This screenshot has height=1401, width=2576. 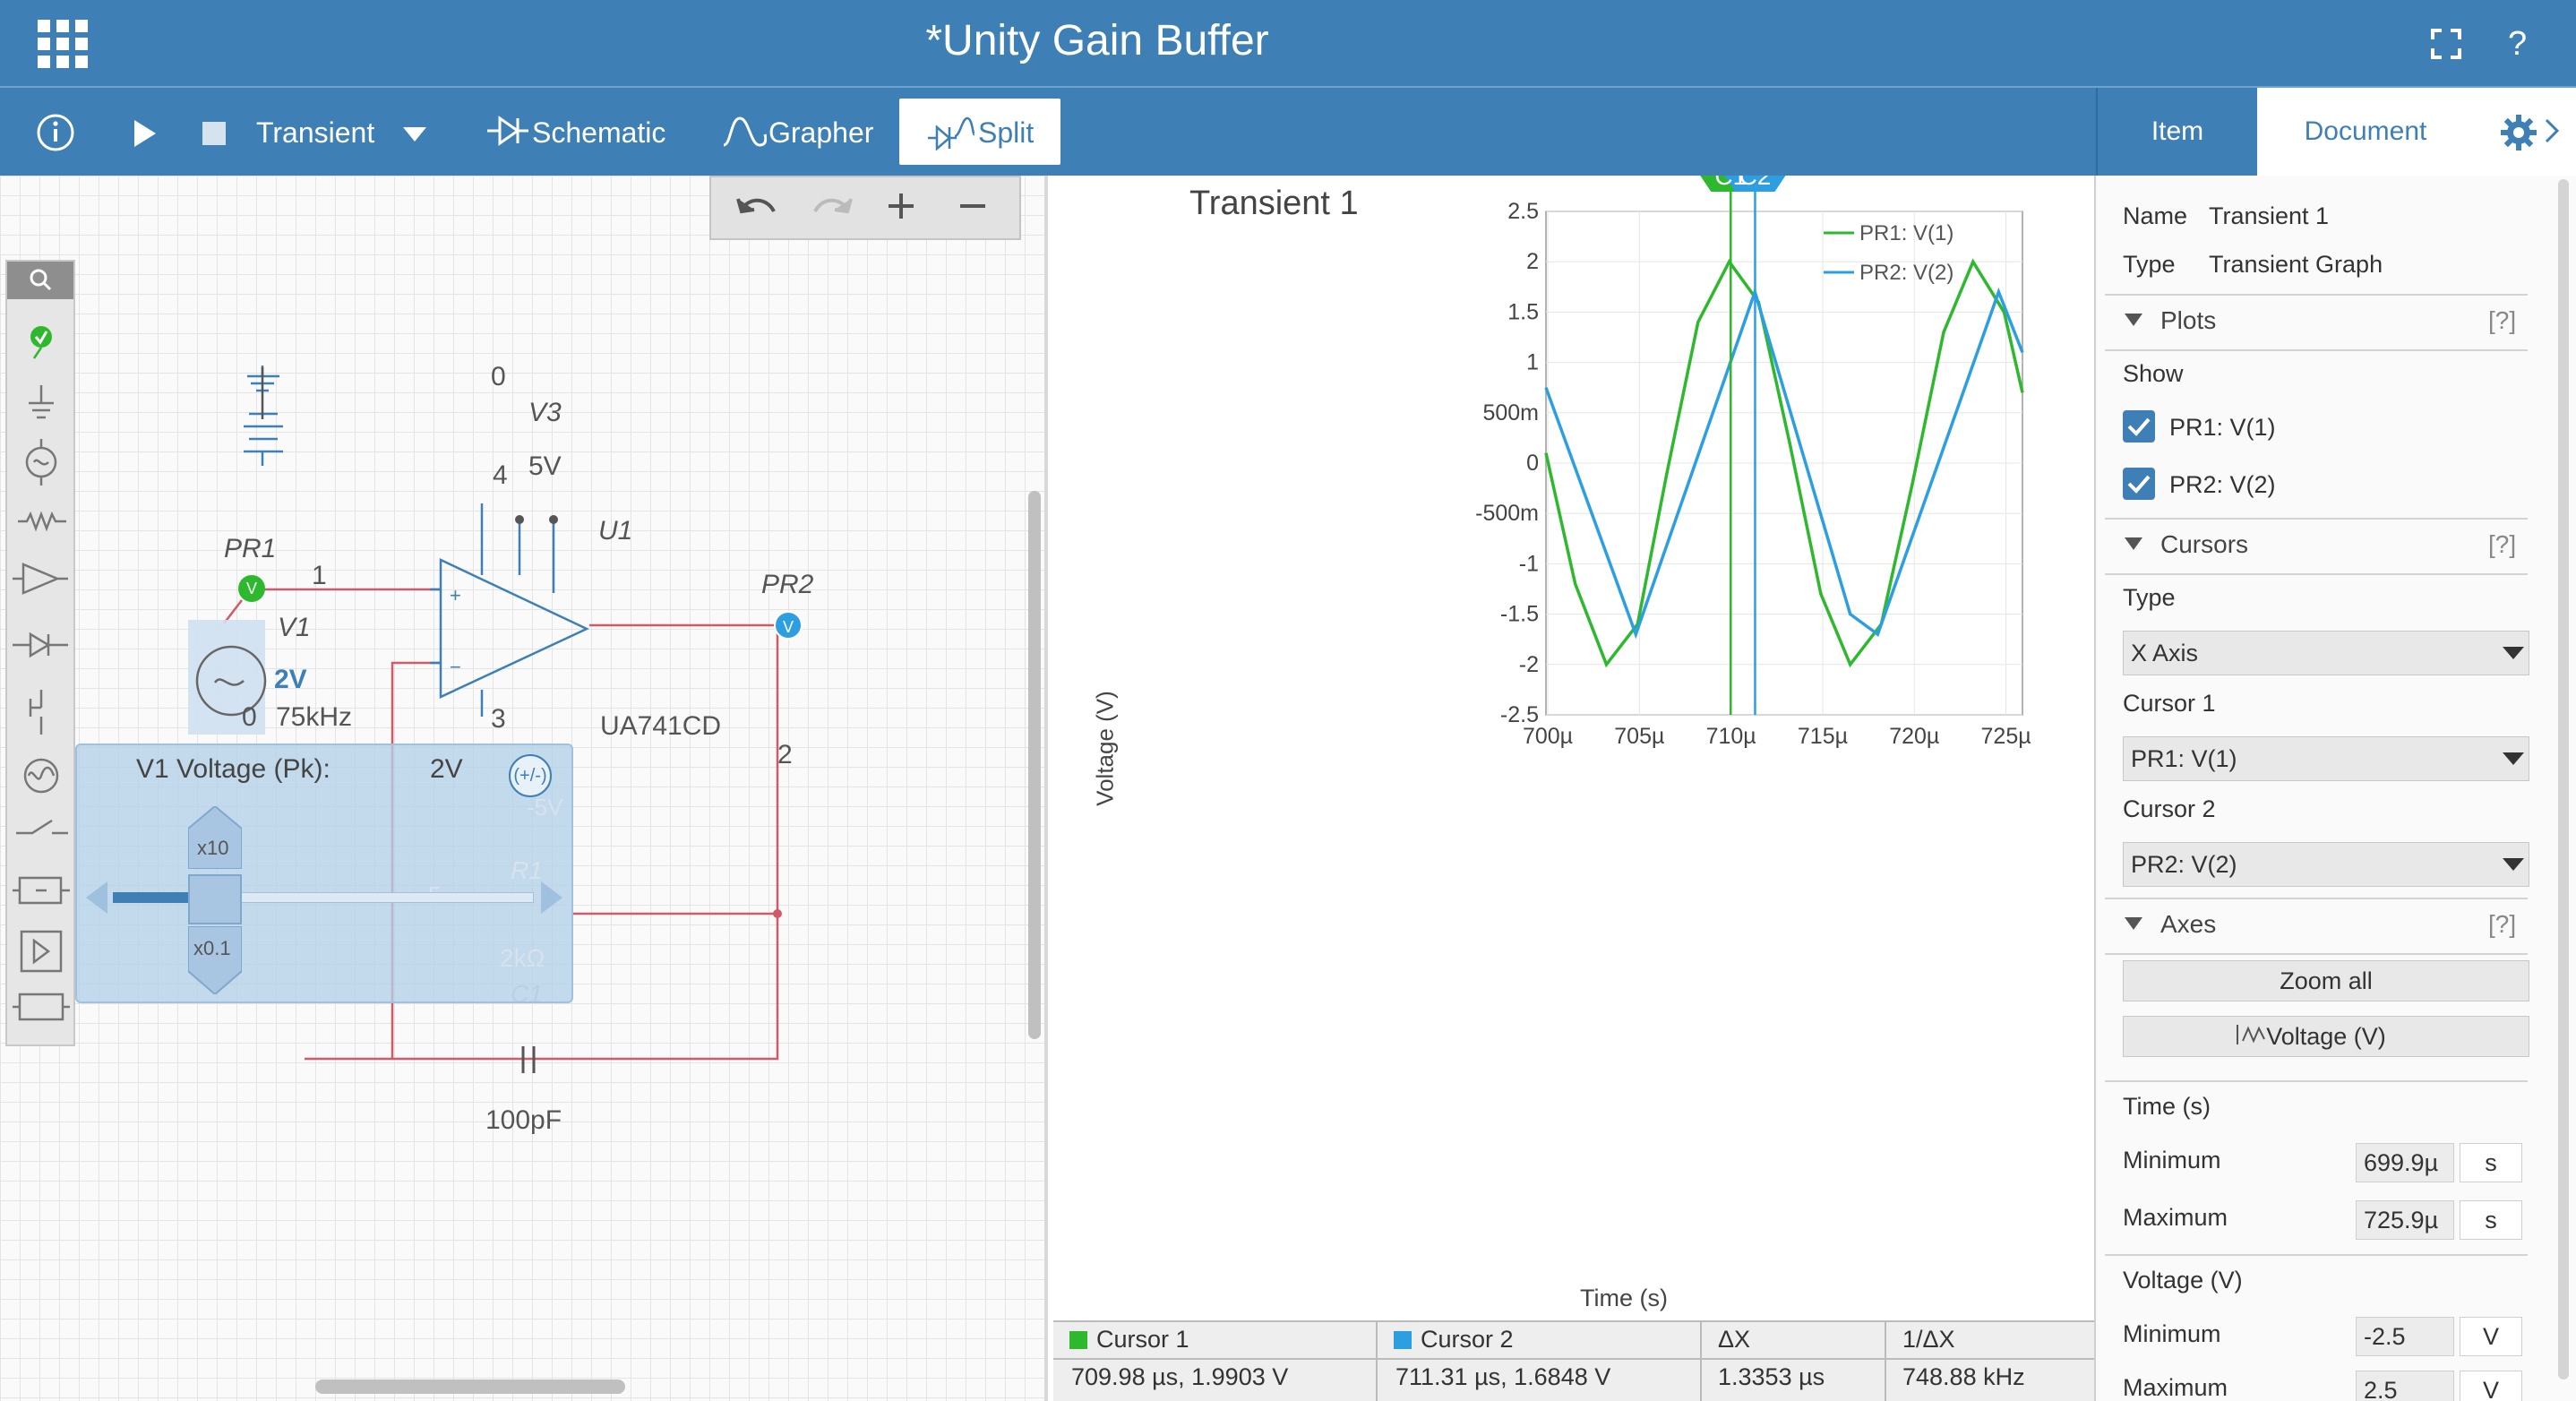 What do you see at coordinates (2405, 1220) in the screenshot?
I see `time-max-input: 725.9µ` at bounding box center [2405, 1220].